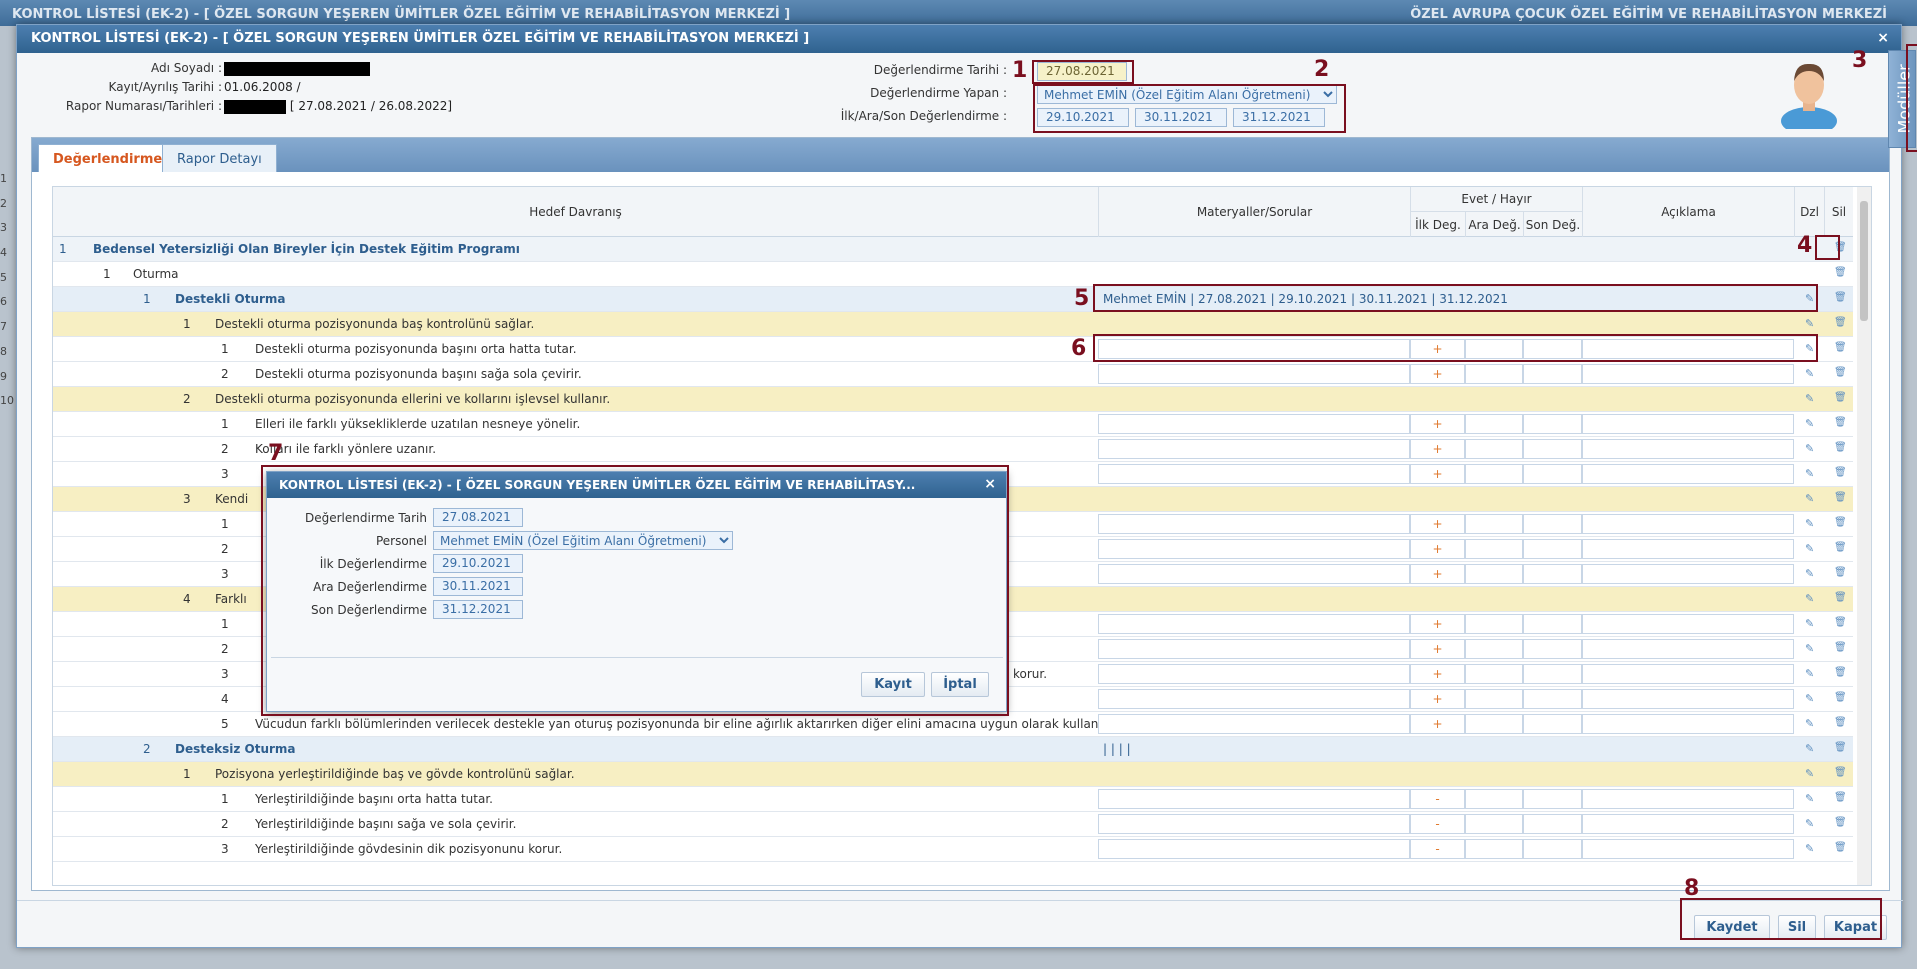 The height and width of the screenshot is (969, 1917). What do you see at coordinates (108, 158) in the screenshot?
I see `tab-degerlendirme: Değerlendirme` at bounding box center [108, 158].